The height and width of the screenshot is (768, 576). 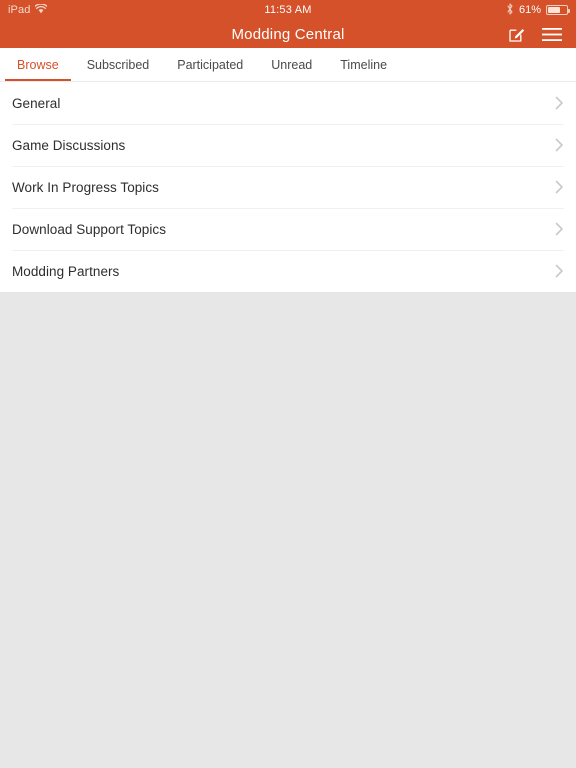 I want to click on wifi-icon, so click(x=41, y=9).